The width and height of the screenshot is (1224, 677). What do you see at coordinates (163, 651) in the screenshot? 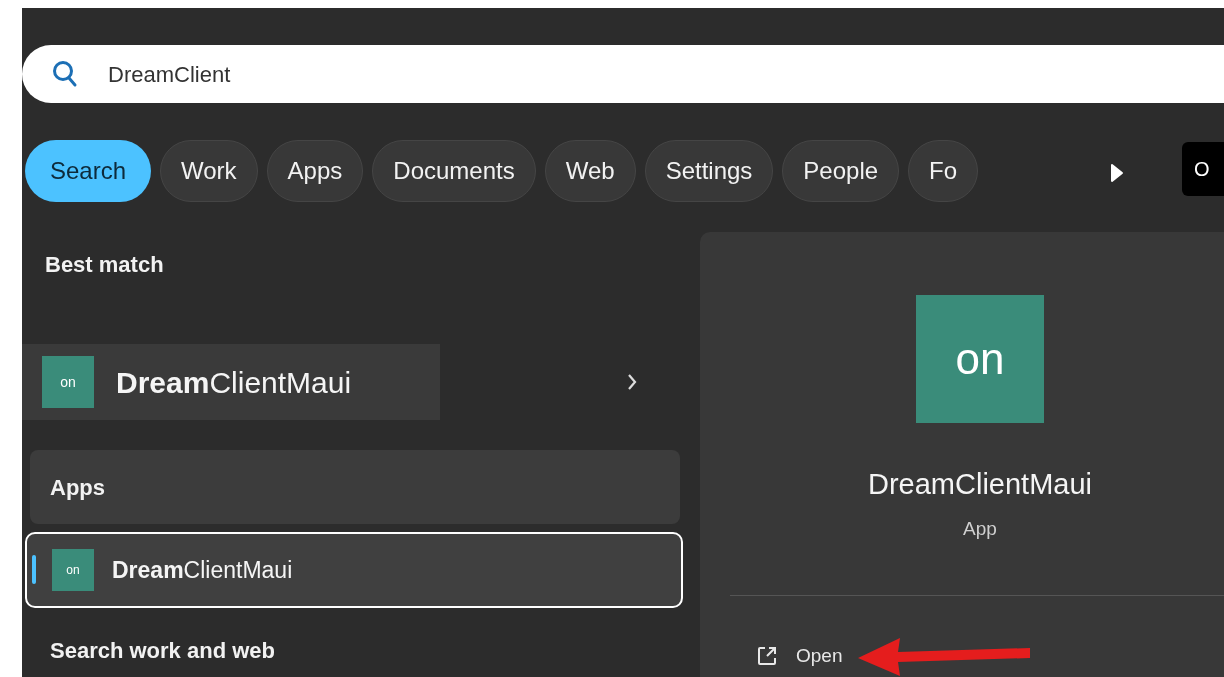
I see `section-heading: Search work and web` at bounding box center [163, 651].